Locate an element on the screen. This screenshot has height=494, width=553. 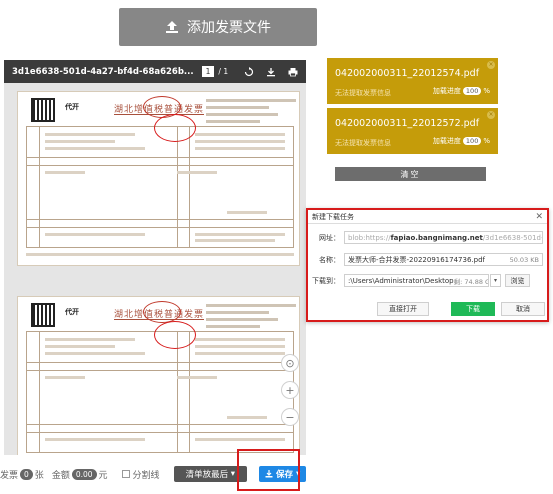
print-icon is located at coordinates (293, 72).